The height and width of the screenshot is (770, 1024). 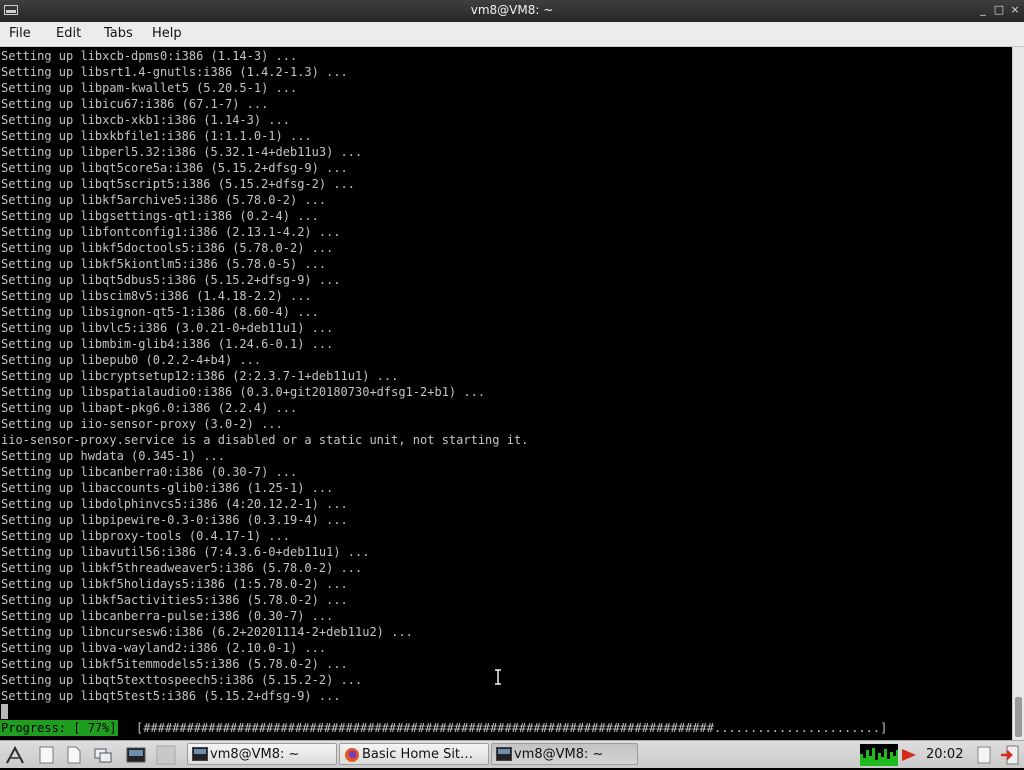 I want to click on task-terminal-1: vm8@VM8: ~, so click(x=262, y=754).